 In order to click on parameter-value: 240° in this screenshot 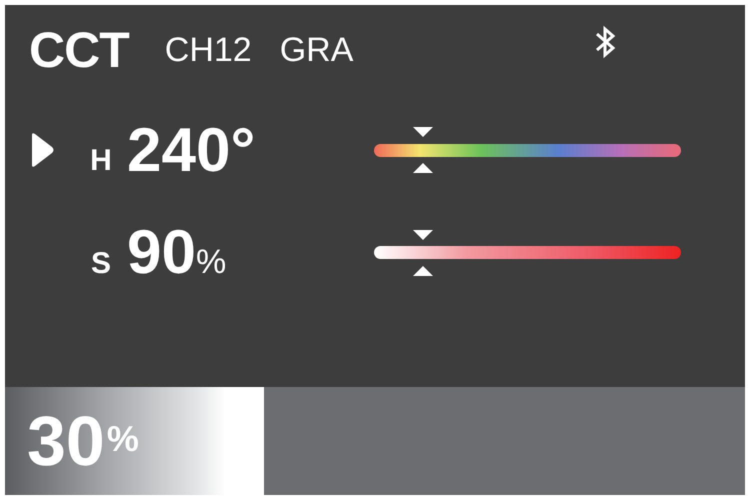, I will do `click(191, 150)`.